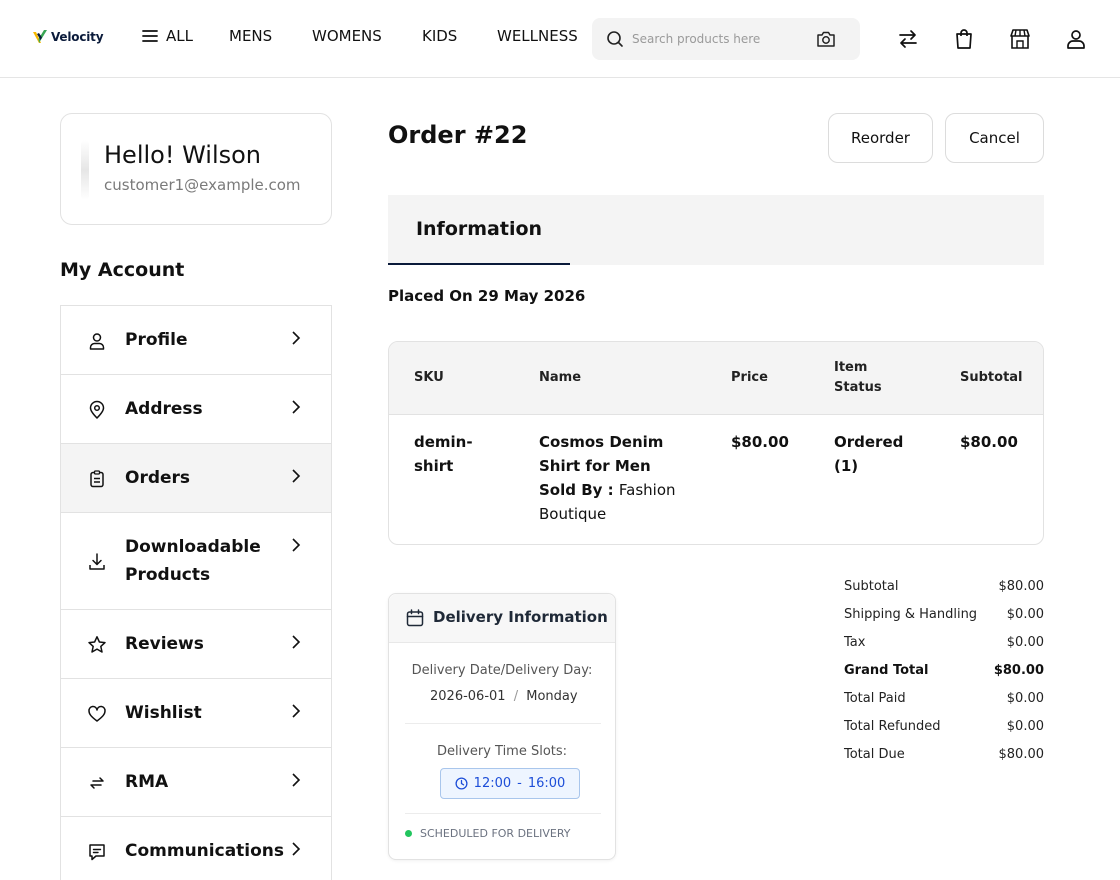  What do you see at coordinates (964, 39) in the screenshot?
I see `cart-icon` at bounding box center [964, 39].